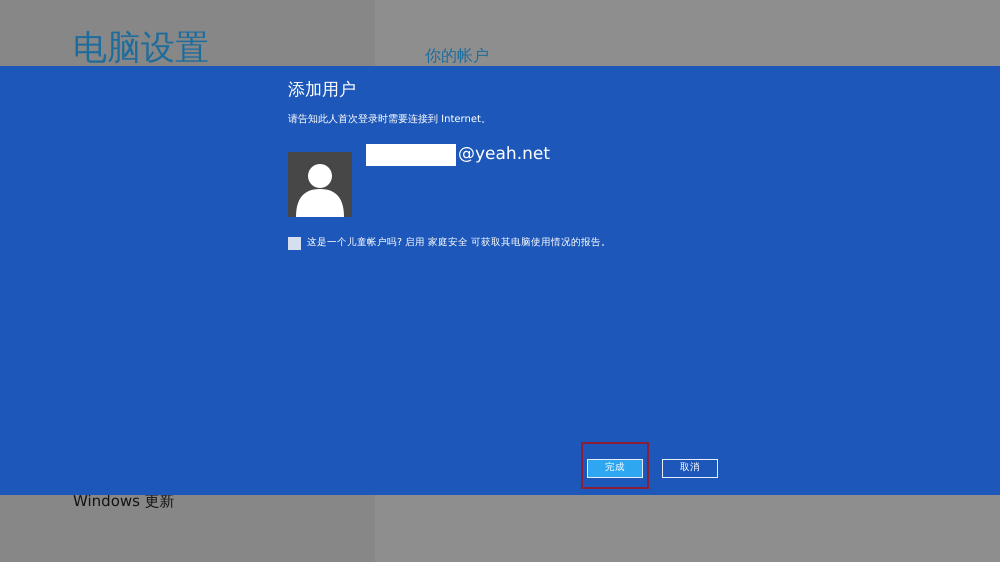 This screenshot has width=1000, height=562. What do you see at coordinates (411, 155) in the screenshot?
I see `email-input` at bounding box center [411, 155].